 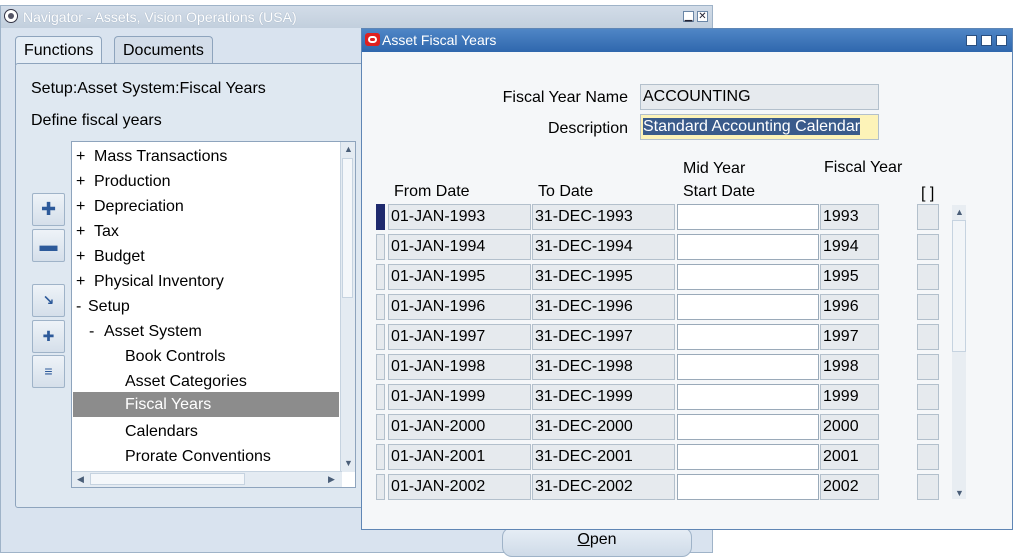 What do you see at coordinates (206, 404) in the screenshot?
I see `tree-item-selected: Fiscal Years` at bounding box center [206, 404].